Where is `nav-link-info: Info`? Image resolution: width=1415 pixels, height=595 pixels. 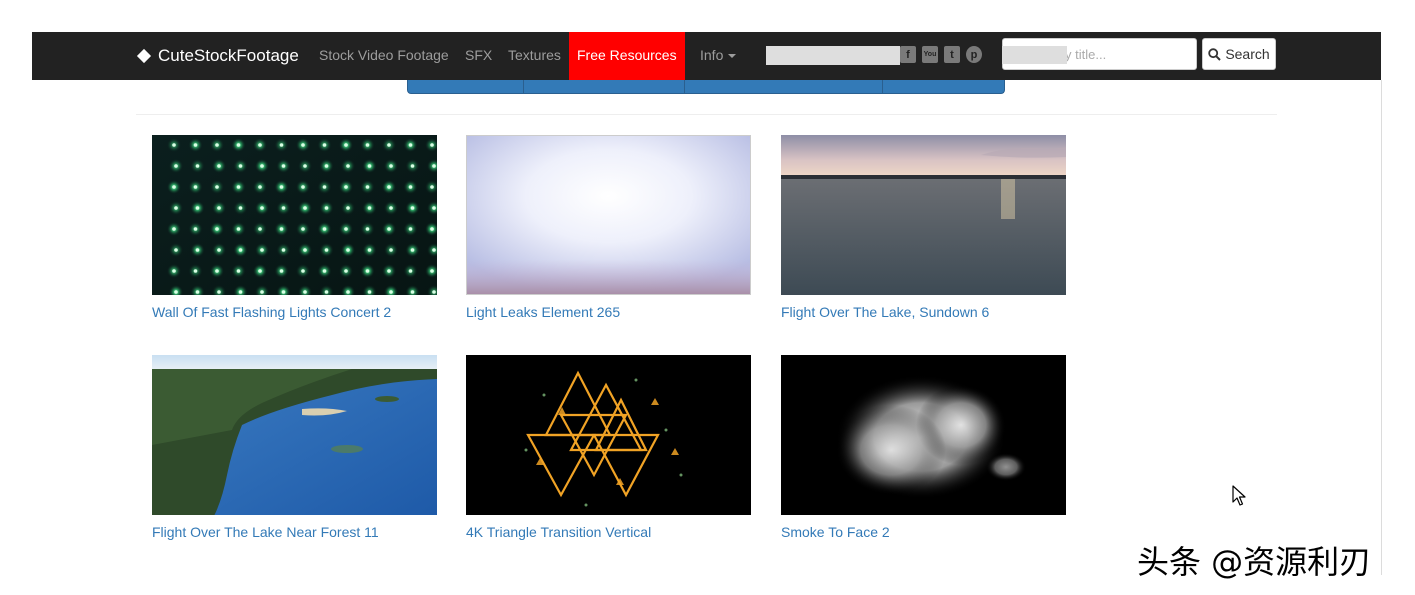 nav-link-info: Info is located at coordinates (718, 56).